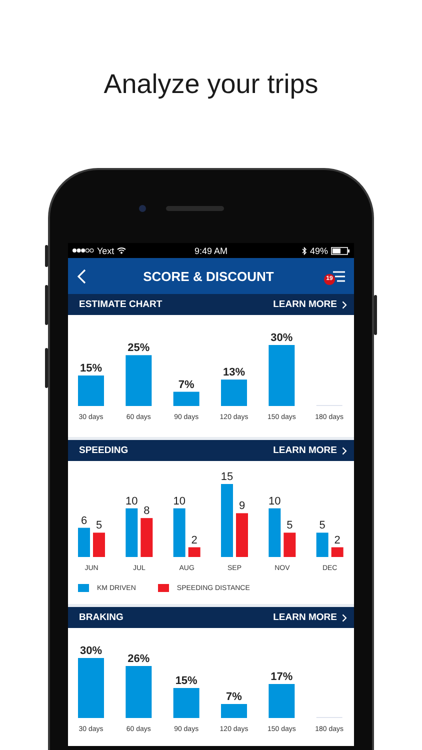  What do you see at coordinates (242, 506) in the screenshot?
I see `value-label: 9` at bounding box center [242, 506].